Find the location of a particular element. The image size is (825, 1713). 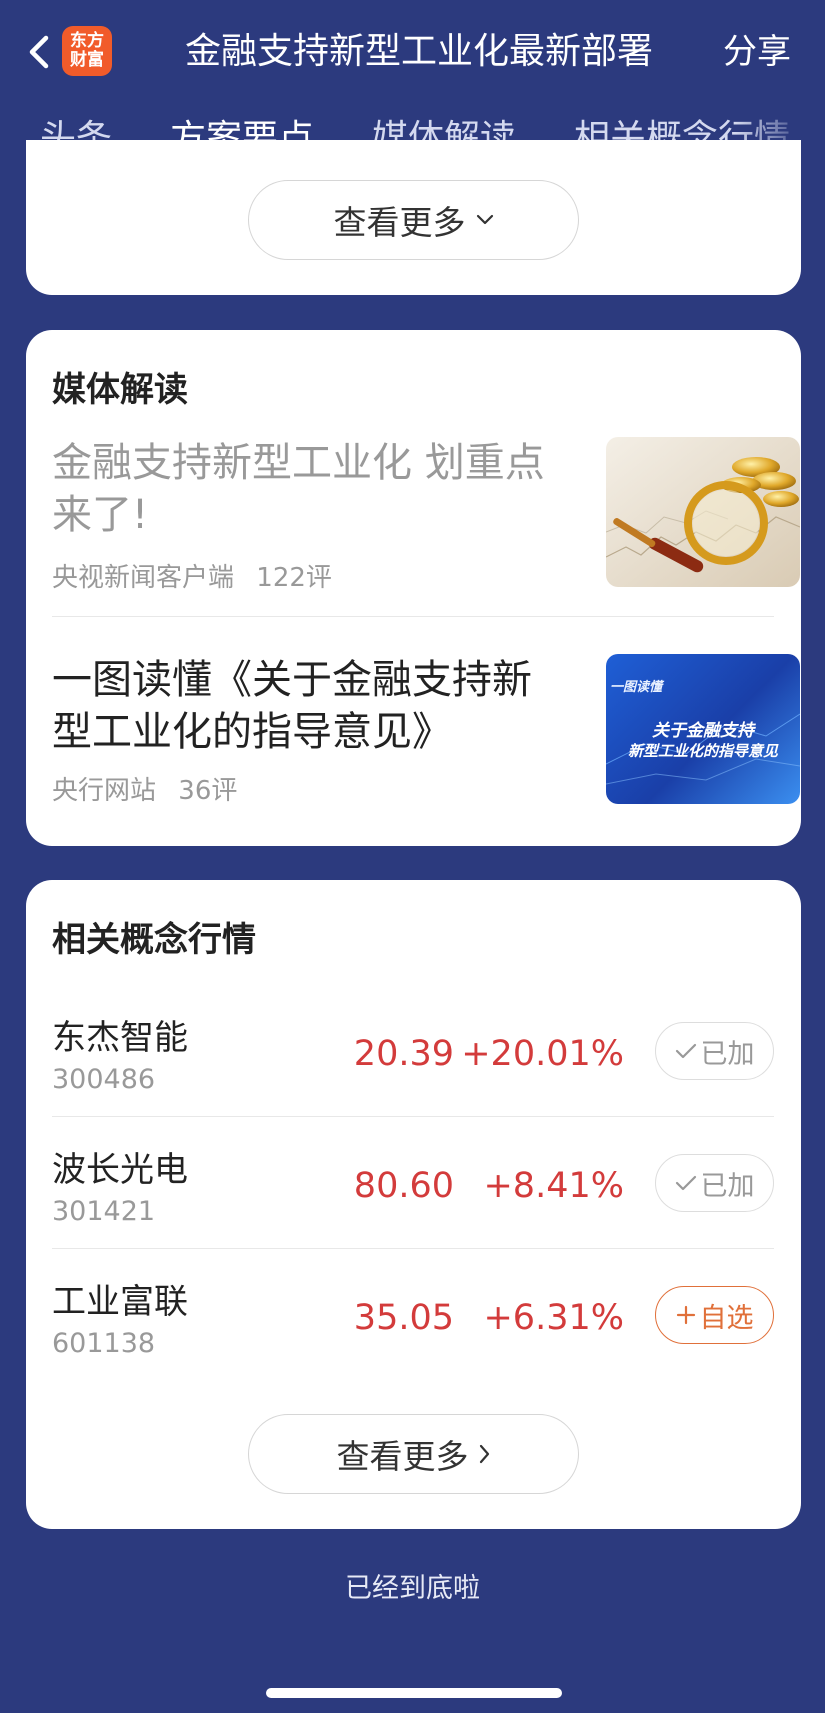

article-source: 央行网站 is located at coordinates (104, 791).